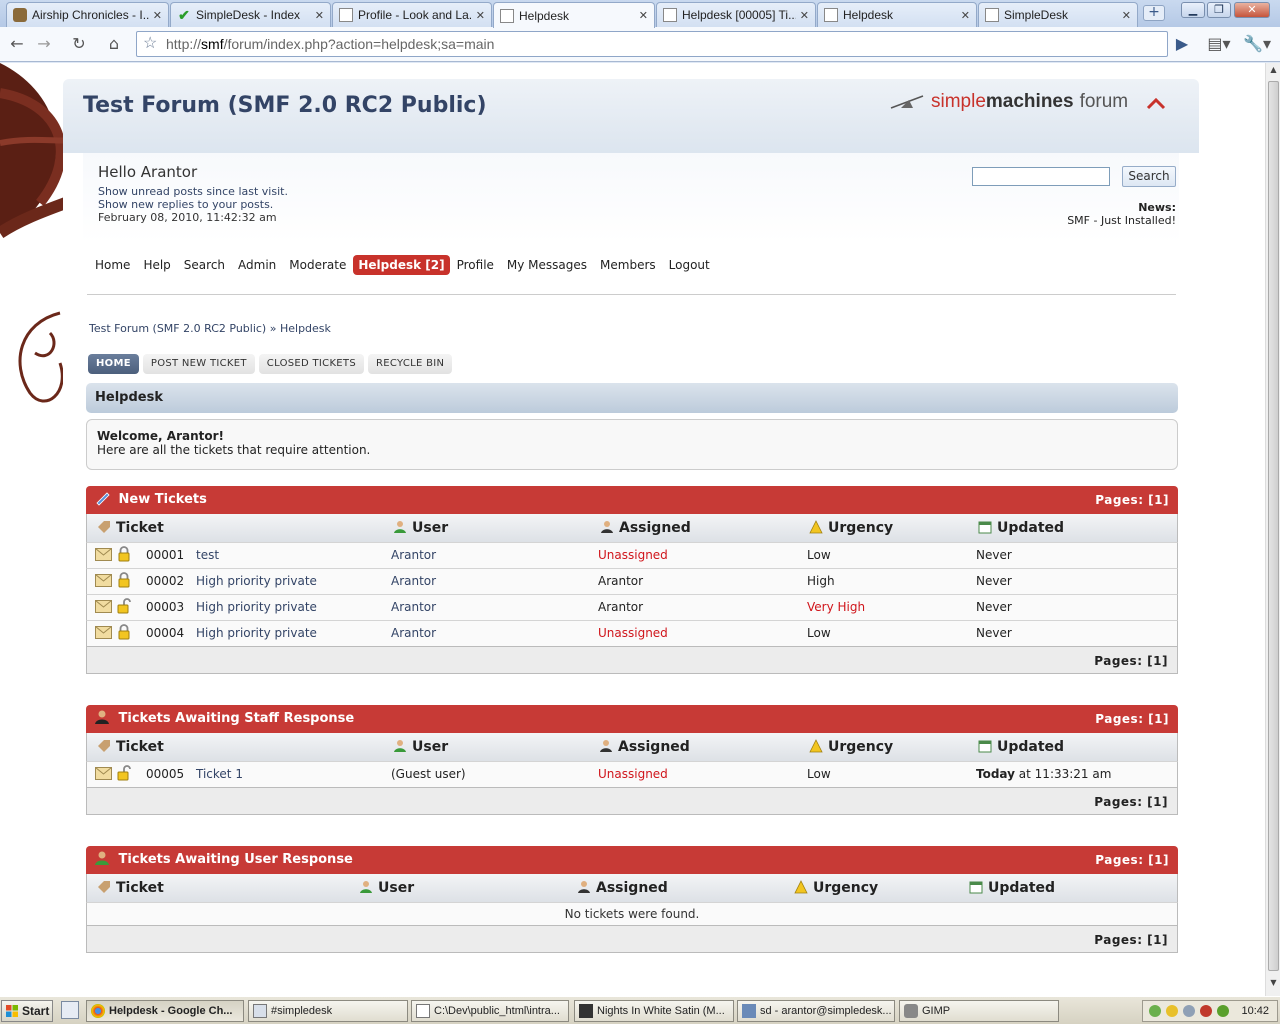 This screenshot has width=1280, height=1024. I want to click on scroll-thumb, so click(1273, 526).